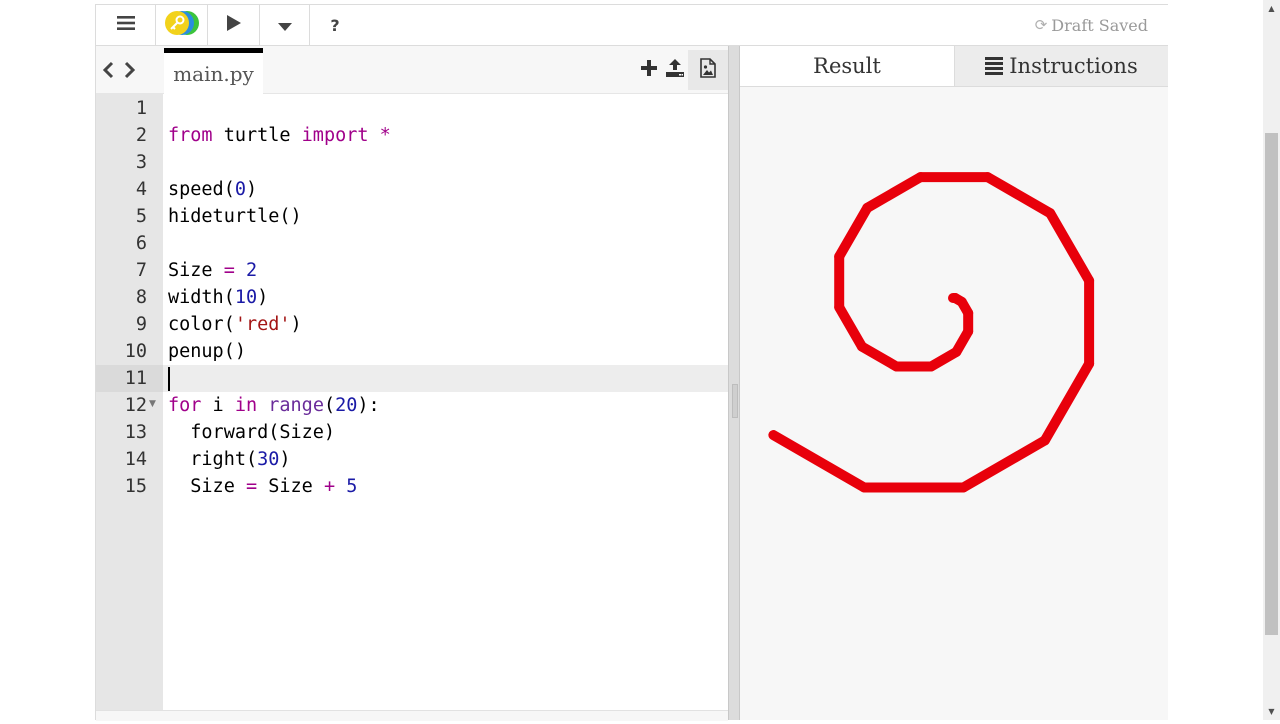 The image size is (1280, 724). I want to click on images-button, so click(708, 70).